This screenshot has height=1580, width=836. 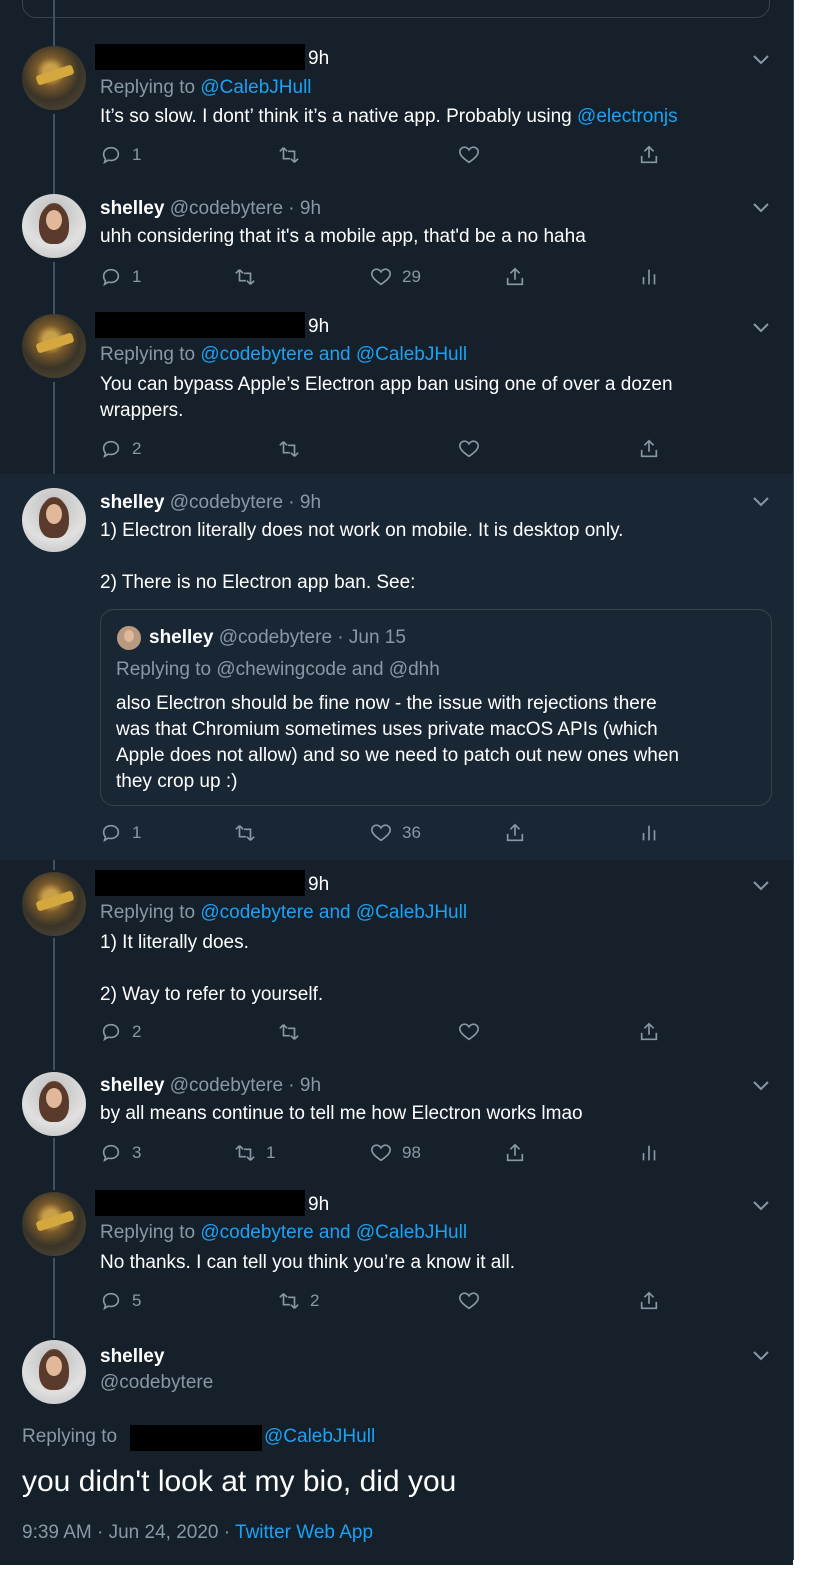 I want to click on reply-button: 5, so click(x=120, y=1301).